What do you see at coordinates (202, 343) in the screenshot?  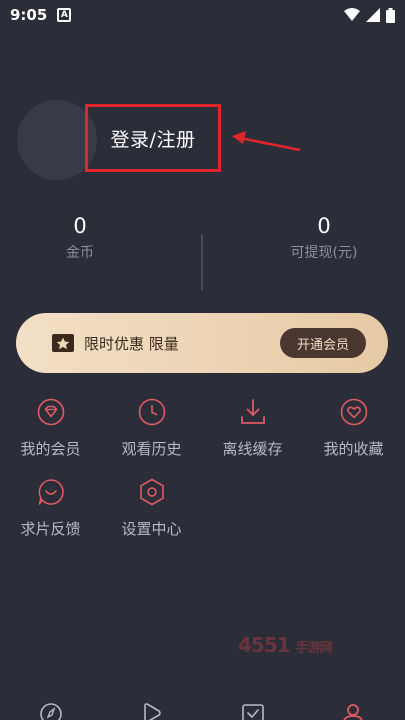 I see `vip-banner: 限时优惠 限量 开通会员` at bounding box center [202, 343].